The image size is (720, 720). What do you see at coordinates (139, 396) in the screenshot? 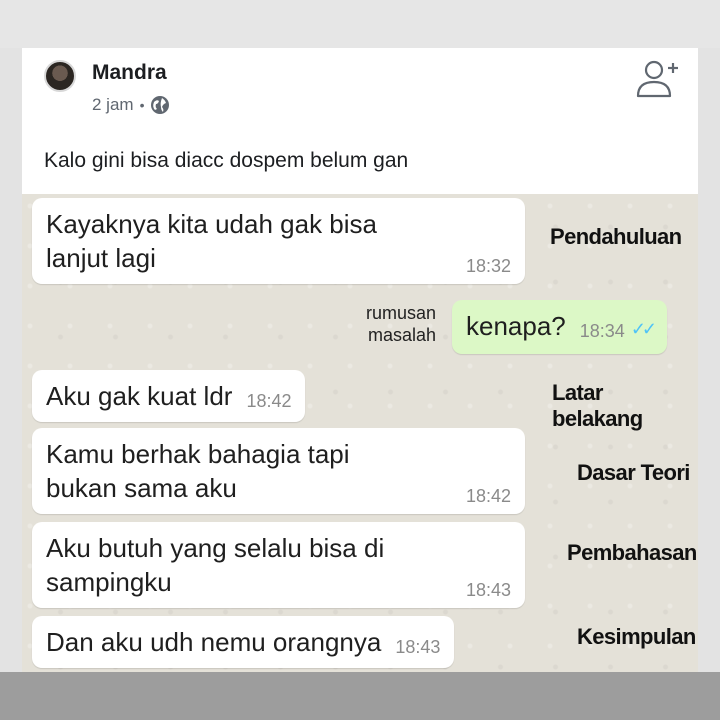
I see `message-text: Aku gak kuat ldr` at bounding box center [139, 396].